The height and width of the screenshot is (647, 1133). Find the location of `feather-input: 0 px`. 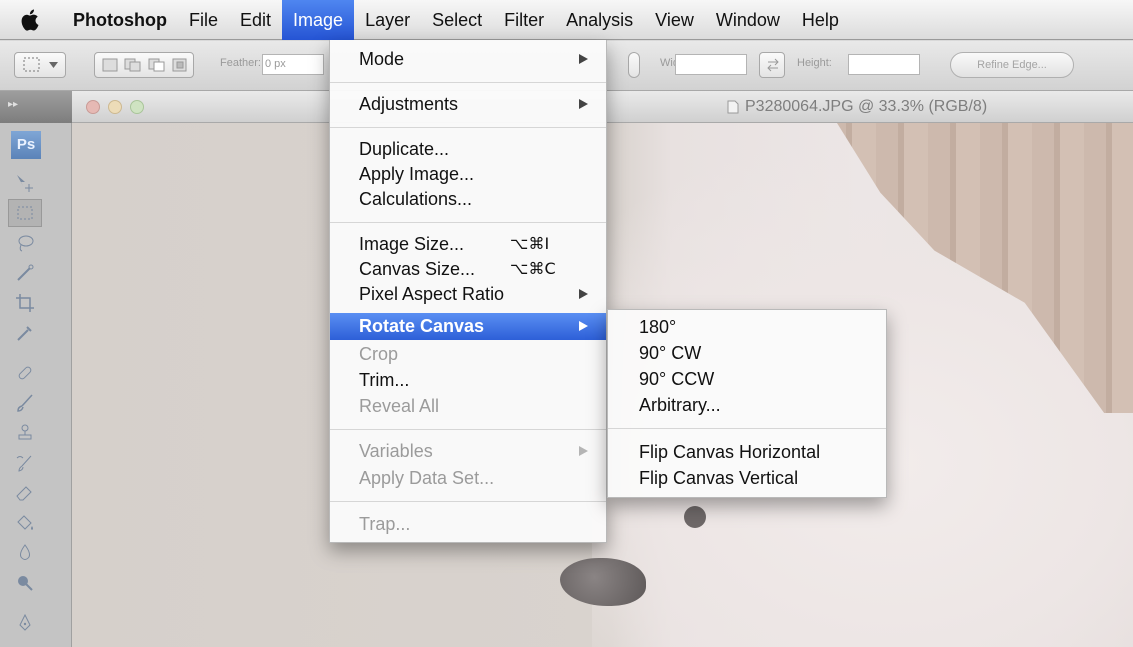

feather-input: 0 px is located at coordinates (293, 64).